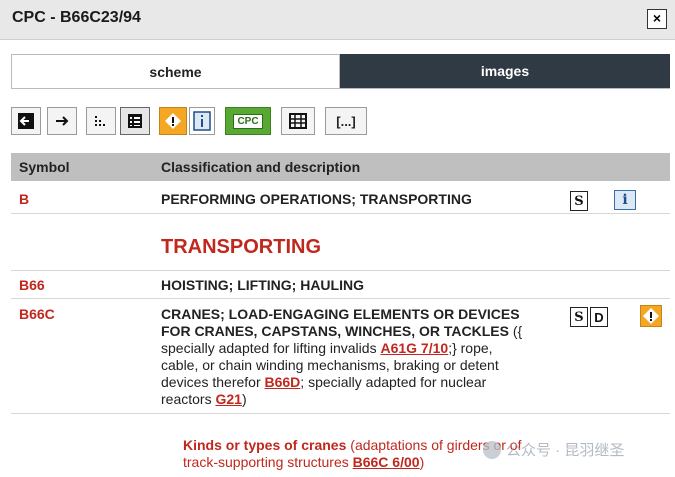  I want to click on symbol-b66c: B66C, so click(37, 314).